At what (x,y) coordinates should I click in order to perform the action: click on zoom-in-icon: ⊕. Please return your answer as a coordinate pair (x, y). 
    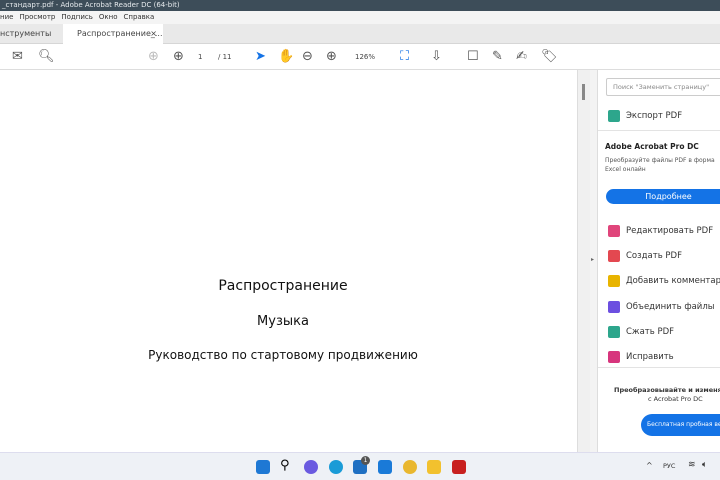
    Looking at the image, I should click on (331, 57).